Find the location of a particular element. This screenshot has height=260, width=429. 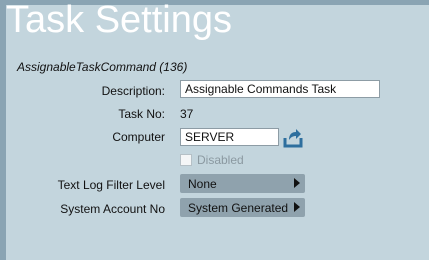

text-log-filter-level-value: None is located at coordinates (202, 184).